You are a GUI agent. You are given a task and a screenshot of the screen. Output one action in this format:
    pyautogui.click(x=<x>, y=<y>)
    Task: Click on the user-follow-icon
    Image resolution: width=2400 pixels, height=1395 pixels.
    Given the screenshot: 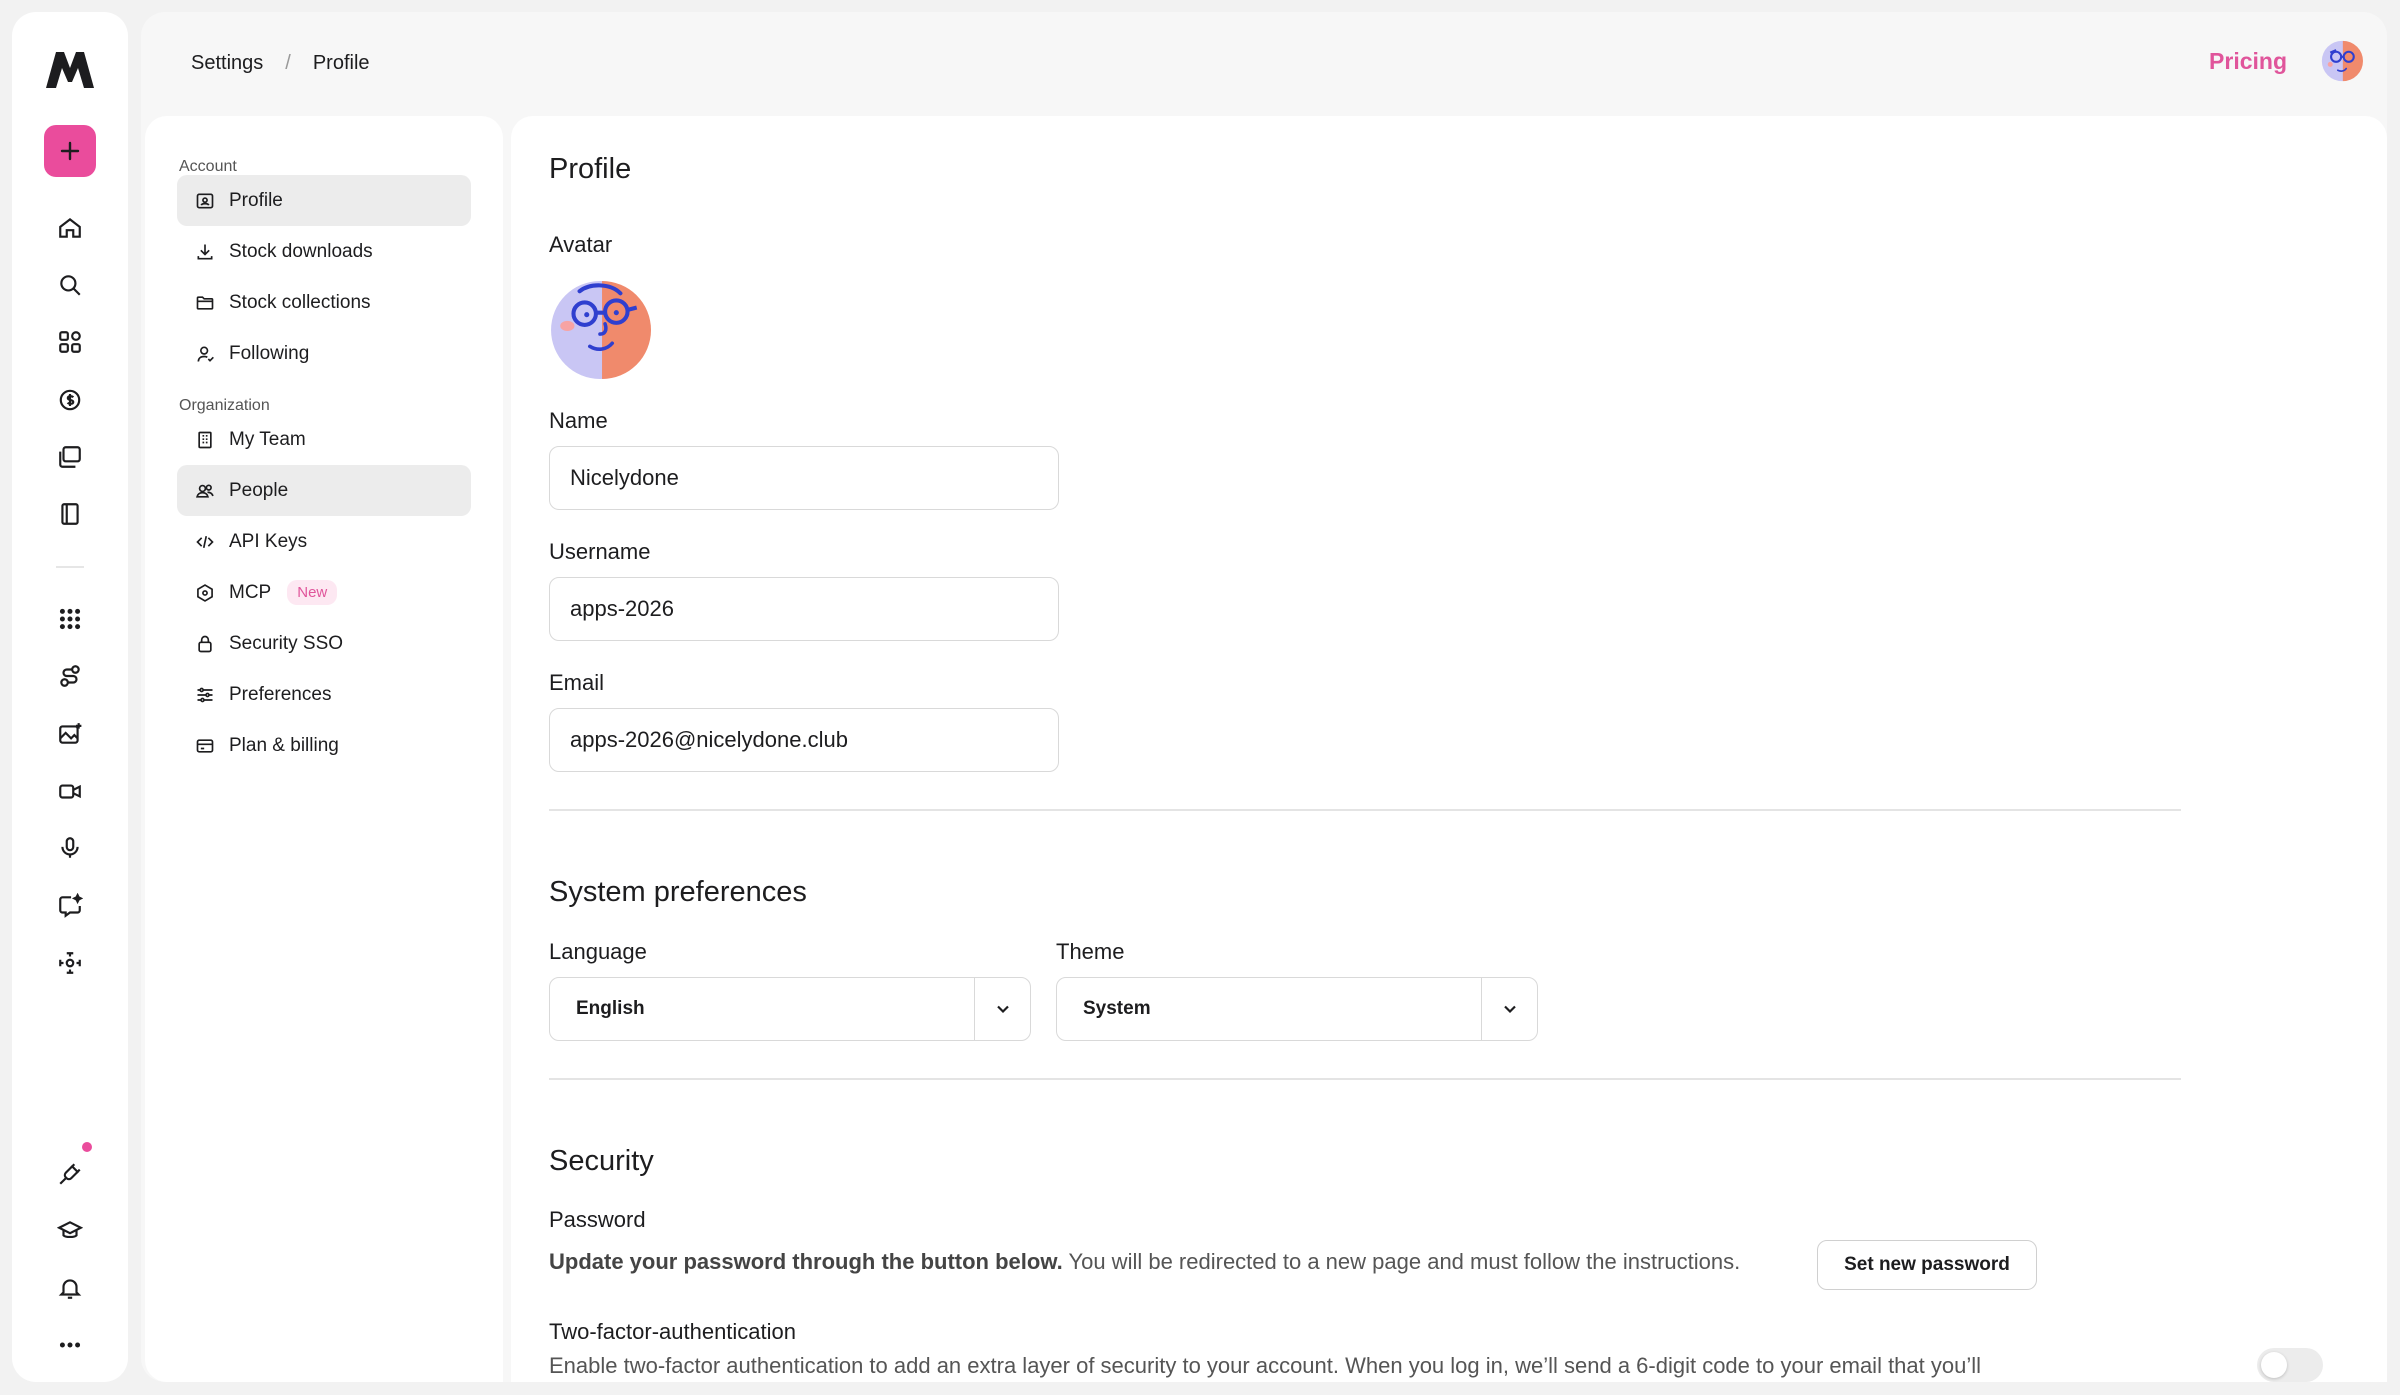 What is the action you would take?
    pyautogui.click(x=205, y=354)
    